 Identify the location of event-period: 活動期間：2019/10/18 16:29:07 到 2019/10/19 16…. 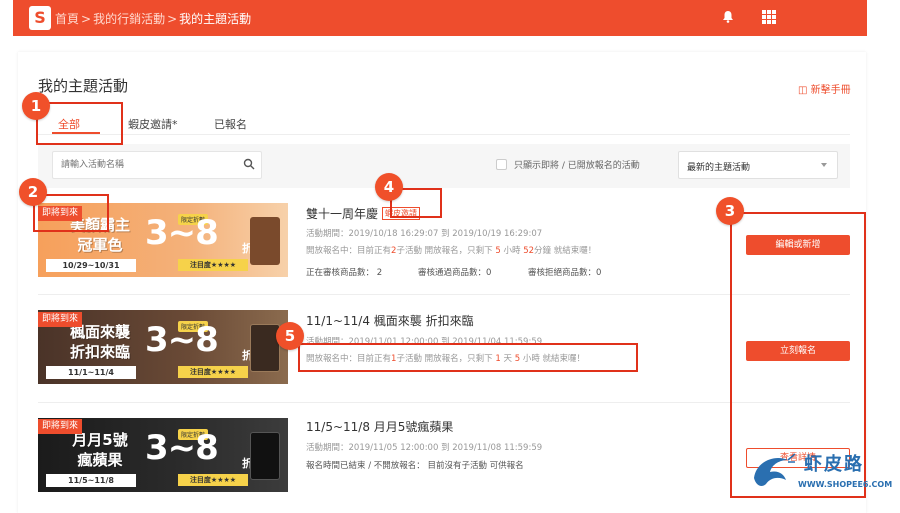
(424, 234).